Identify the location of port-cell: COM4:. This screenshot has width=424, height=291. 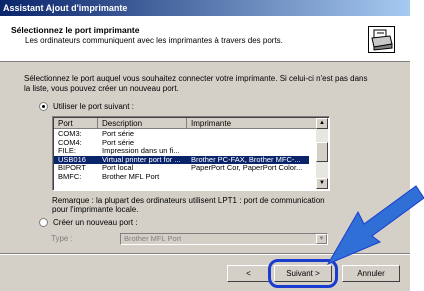
(70, 142).